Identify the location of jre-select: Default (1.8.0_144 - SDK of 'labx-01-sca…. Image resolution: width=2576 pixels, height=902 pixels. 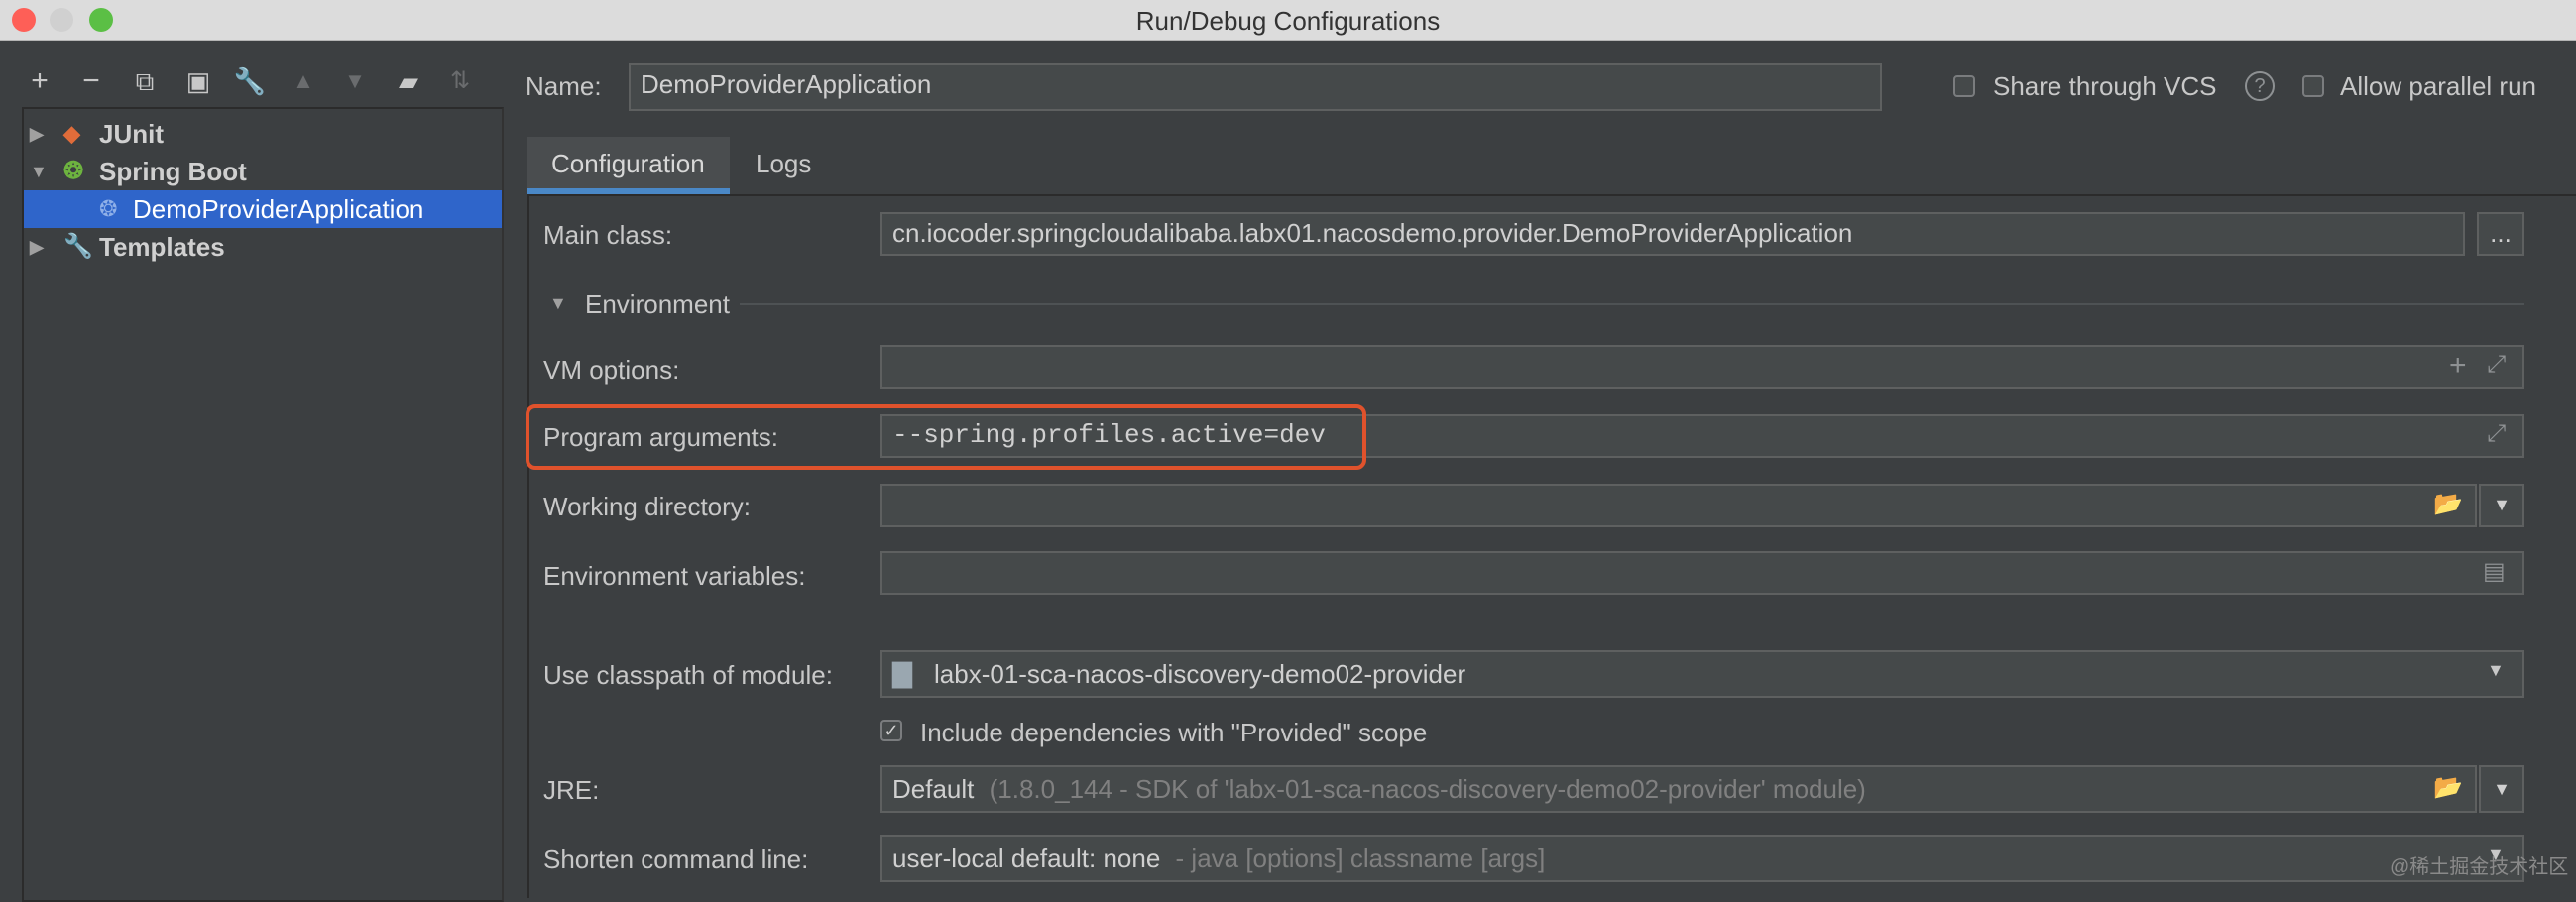
(1678, 789).